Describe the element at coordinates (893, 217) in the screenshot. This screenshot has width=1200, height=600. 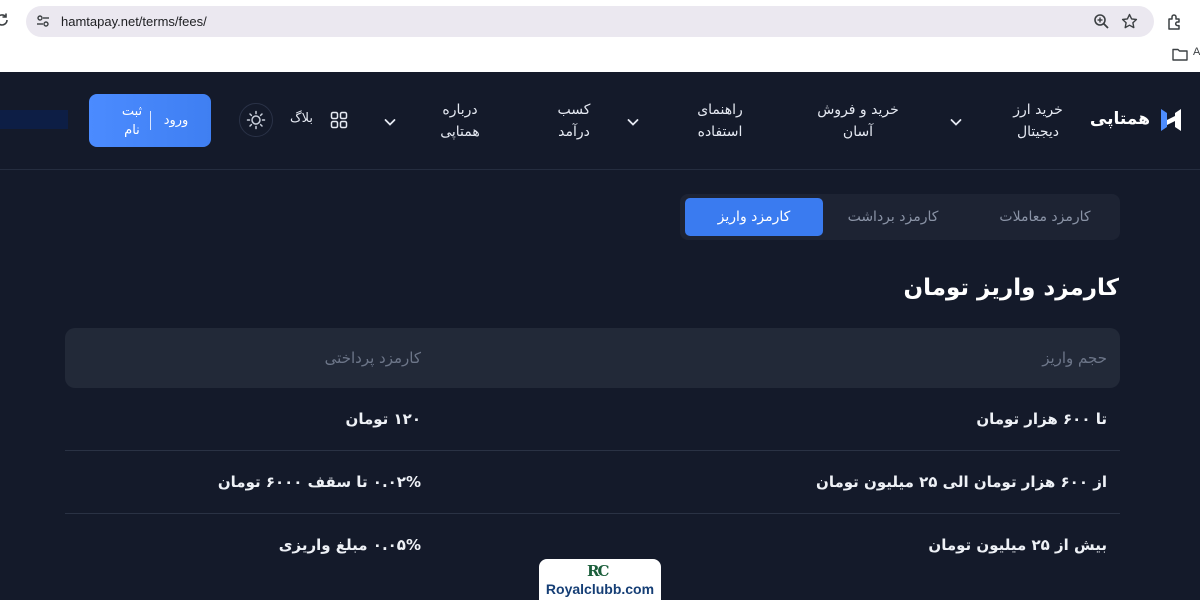
I see `tab-withdraw-fees: کارمزد برداشت` at that location.